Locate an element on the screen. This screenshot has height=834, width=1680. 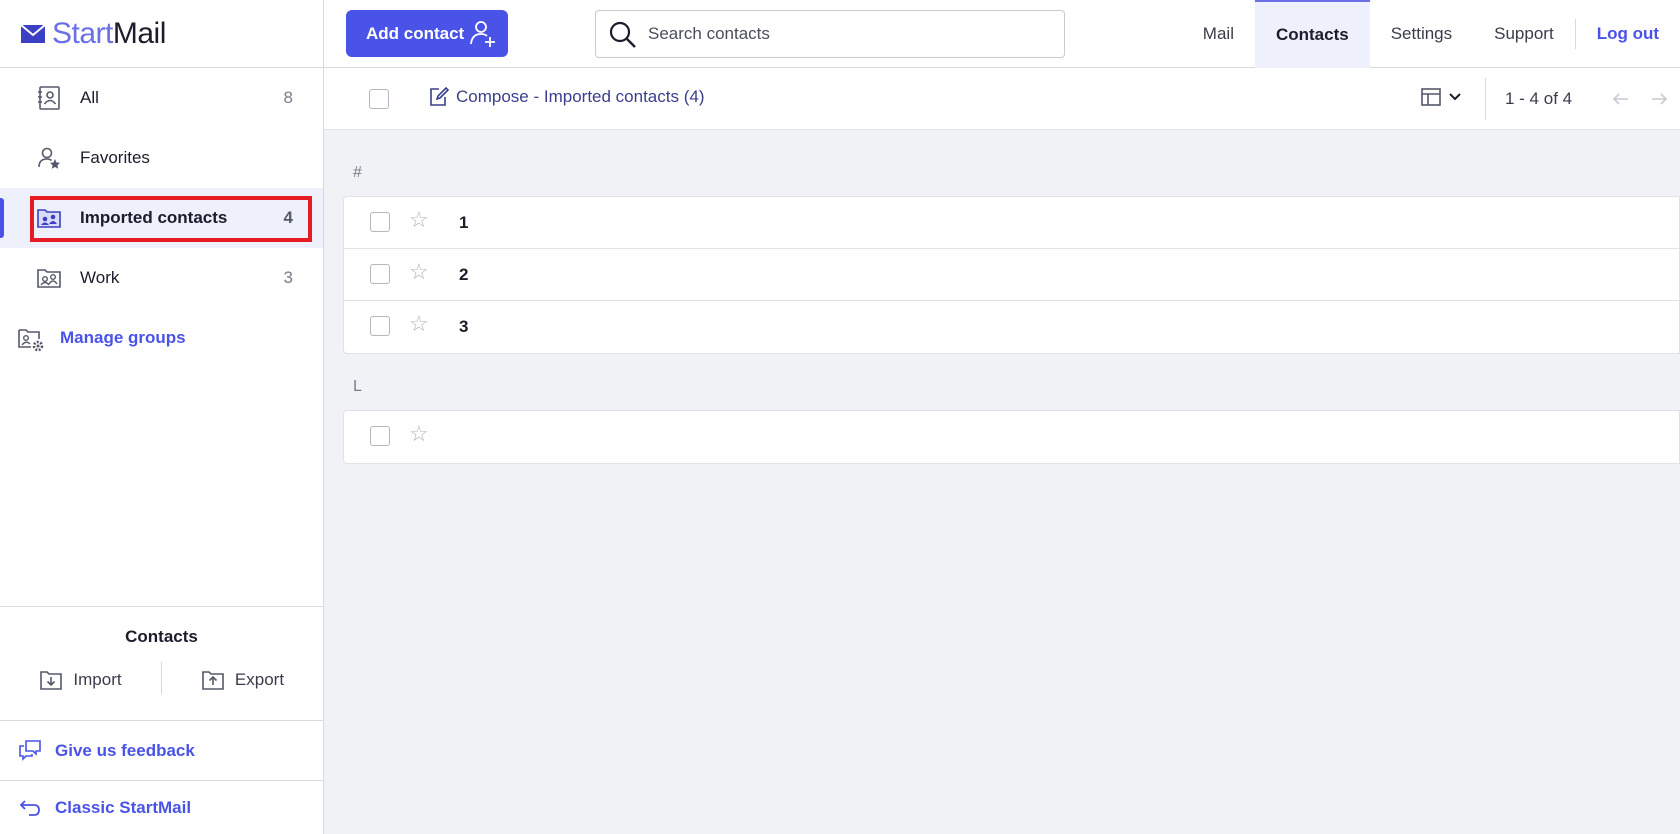
main-nav: Mail Contacts Settings Support Log out is located at coordinates (1431, 34).